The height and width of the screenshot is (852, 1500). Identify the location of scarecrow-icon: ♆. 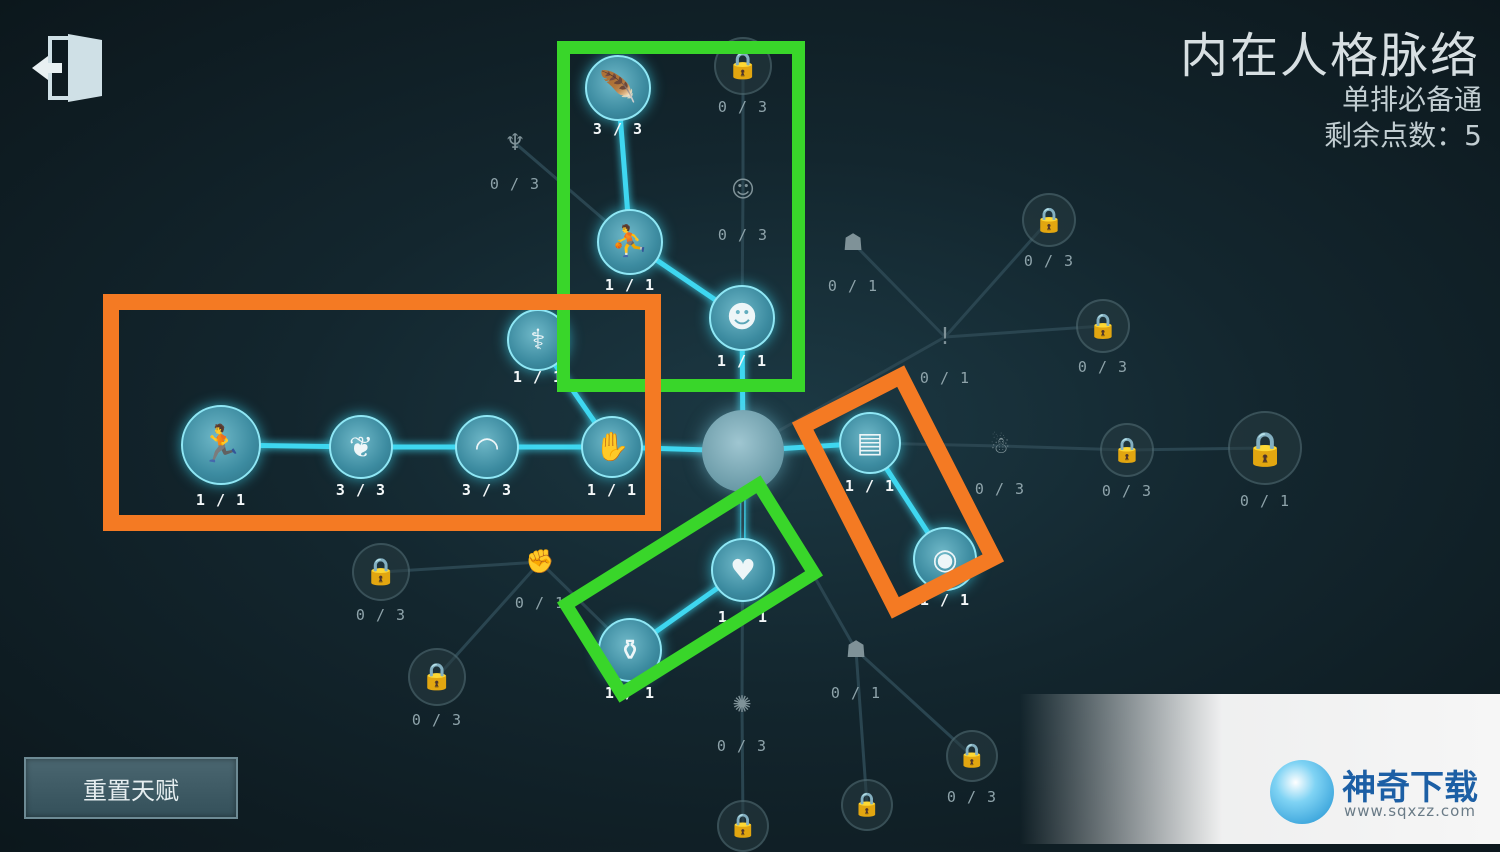
(515, 142).